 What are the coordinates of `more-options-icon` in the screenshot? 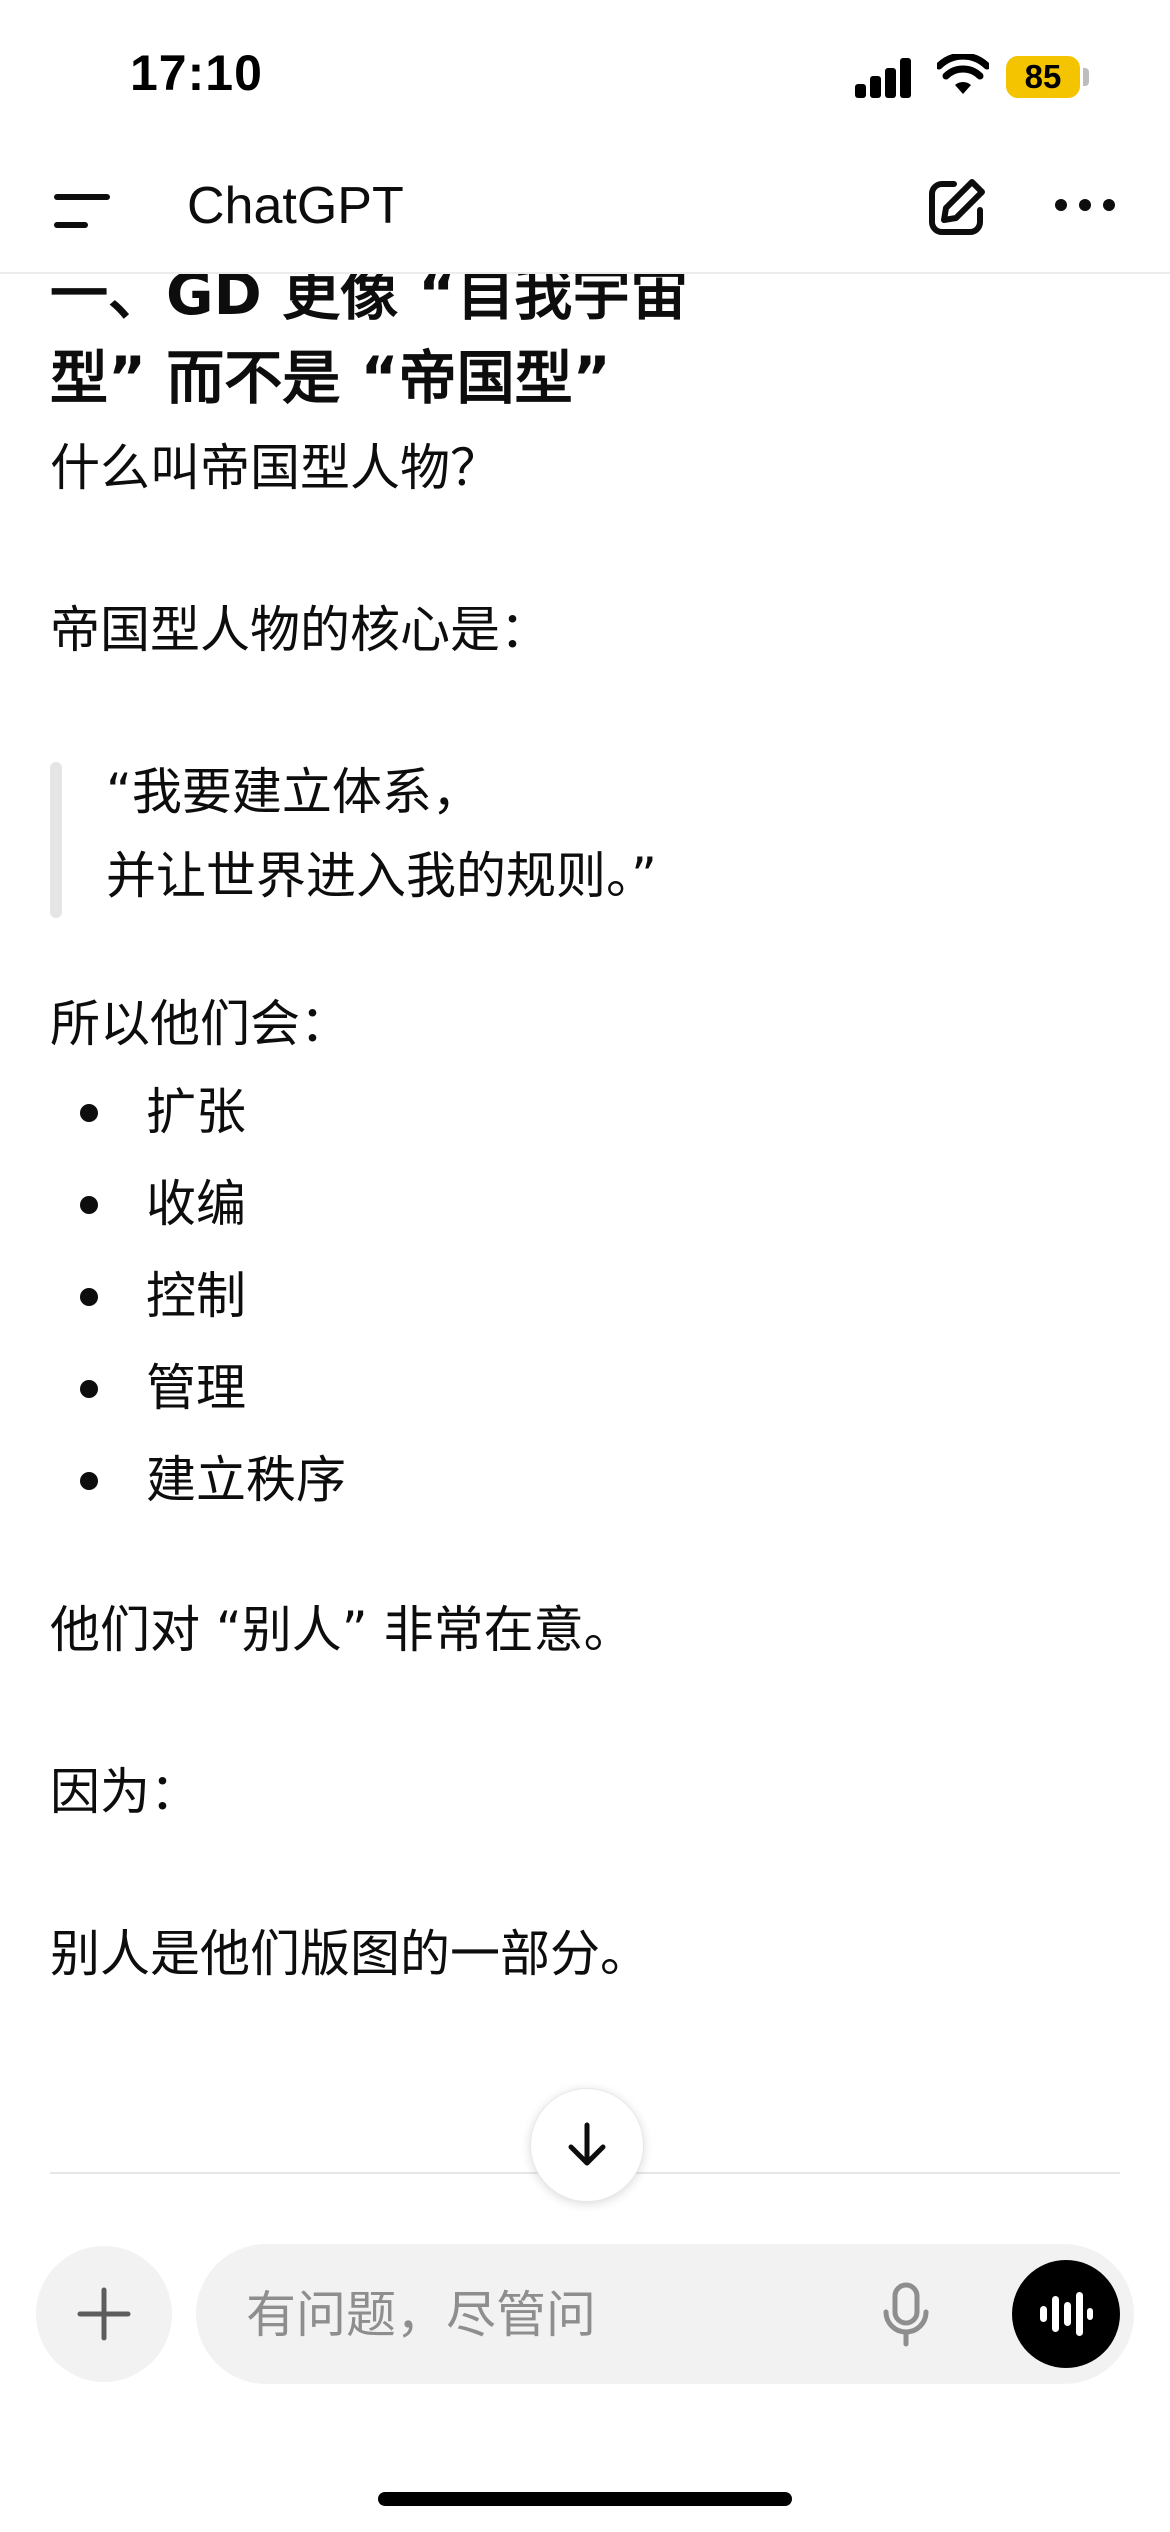 It's located at (1085, 205).